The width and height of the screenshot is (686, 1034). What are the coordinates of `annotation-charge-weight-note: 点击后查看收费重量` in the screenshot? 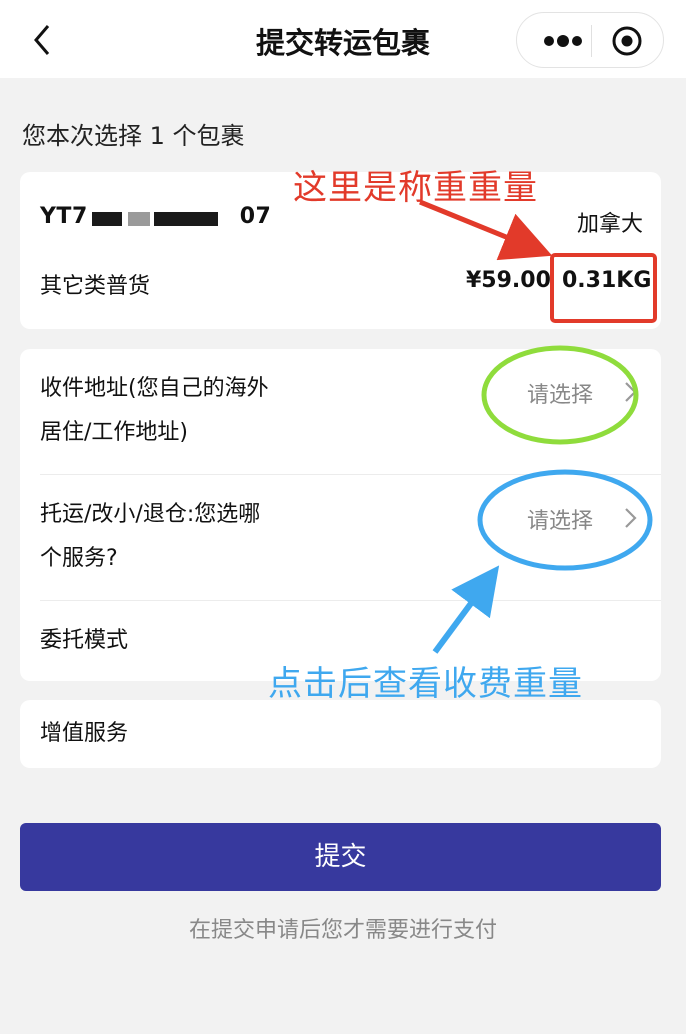 It's located at (425, 684).